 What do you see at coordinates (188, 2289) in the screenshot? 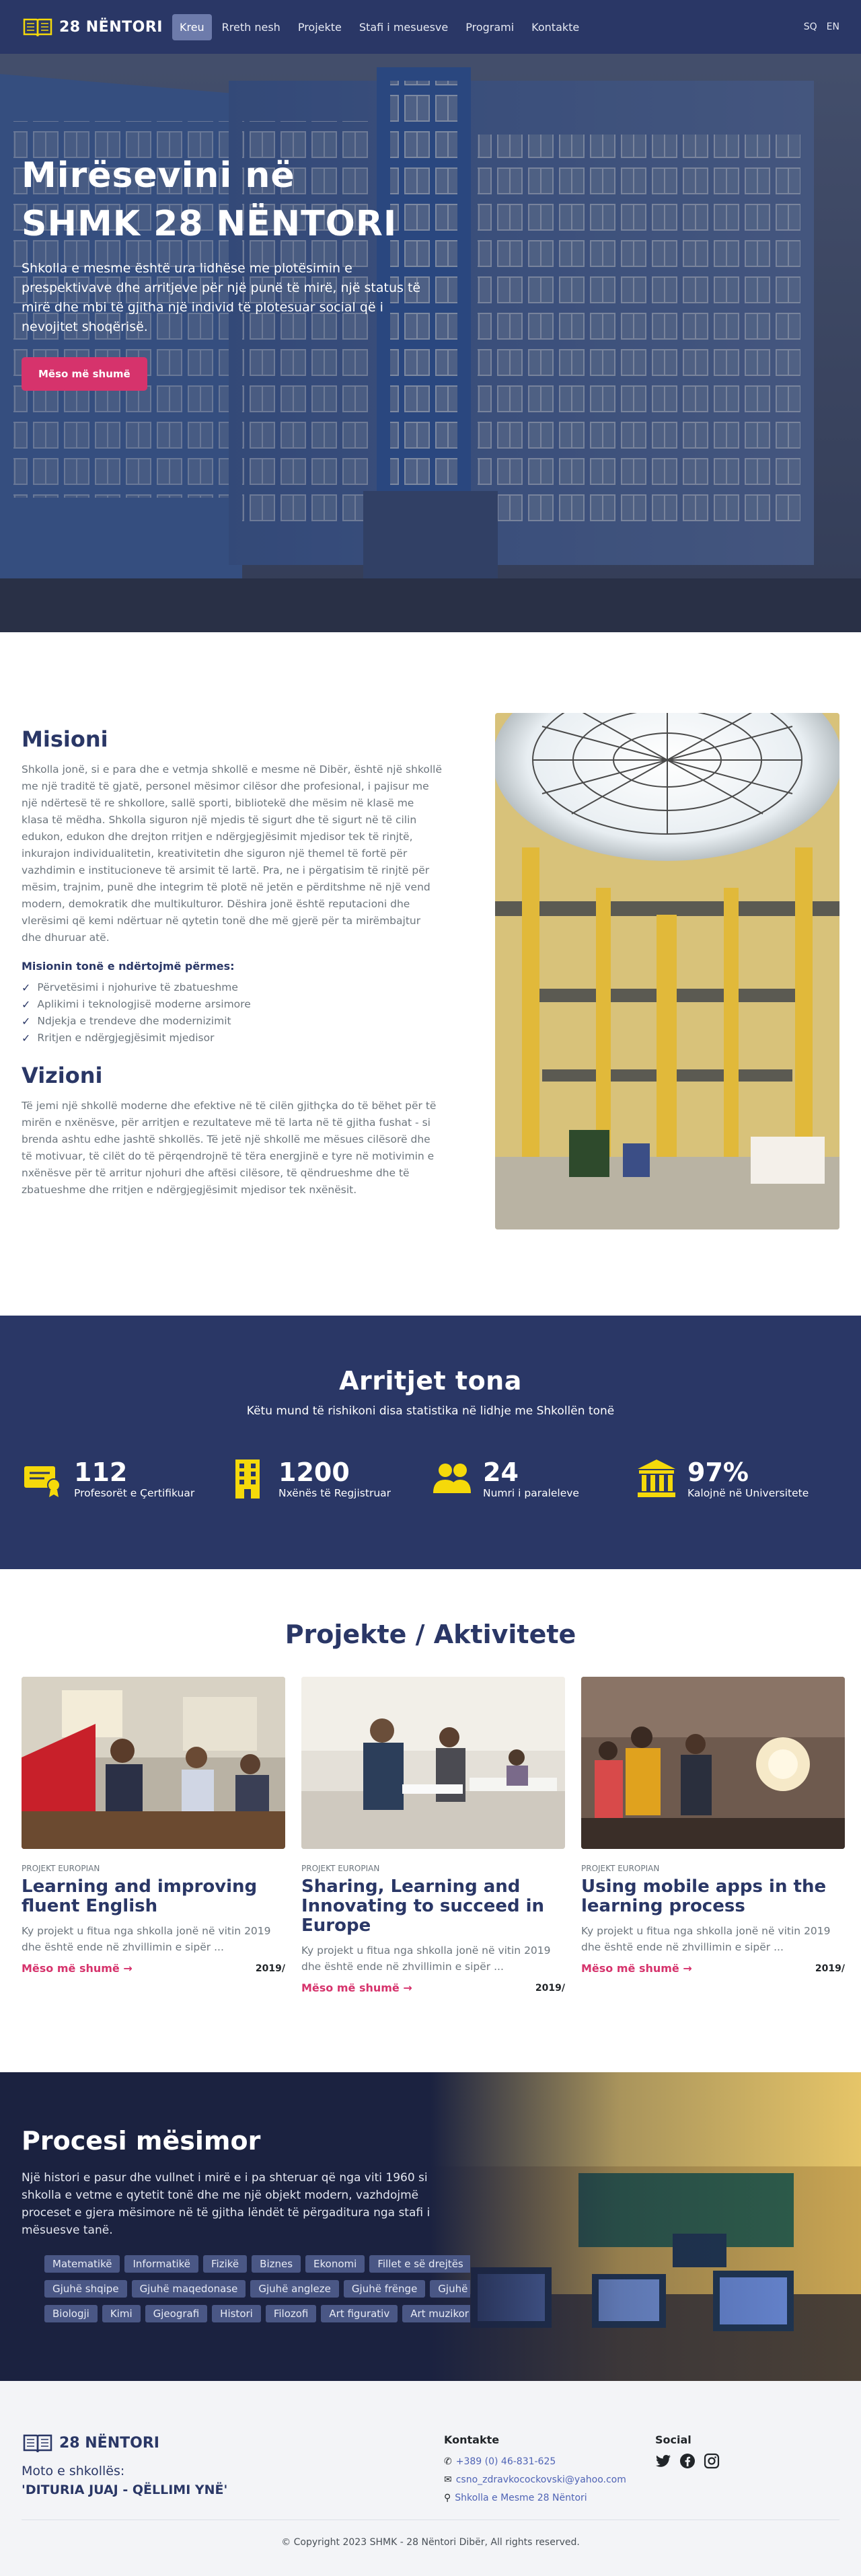
I see `subject-tag: Gjuhë maqedonase` at bounding box center [188, 2289].